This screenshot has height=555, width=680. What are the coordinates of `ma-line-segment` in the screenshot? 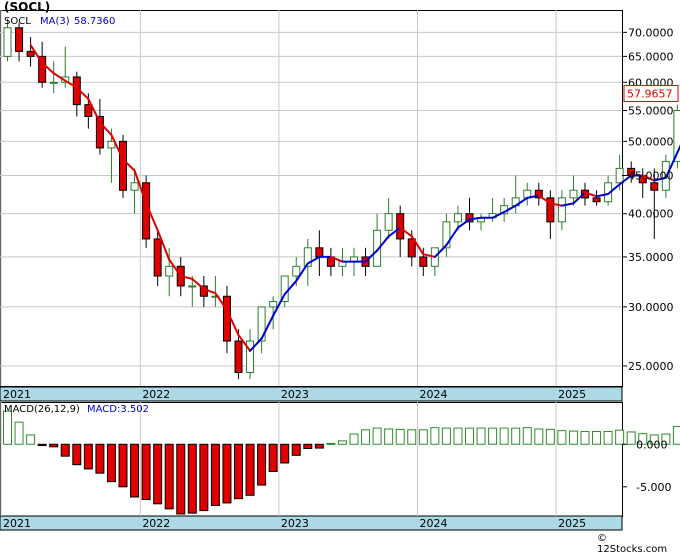 It's located at (198, 284).